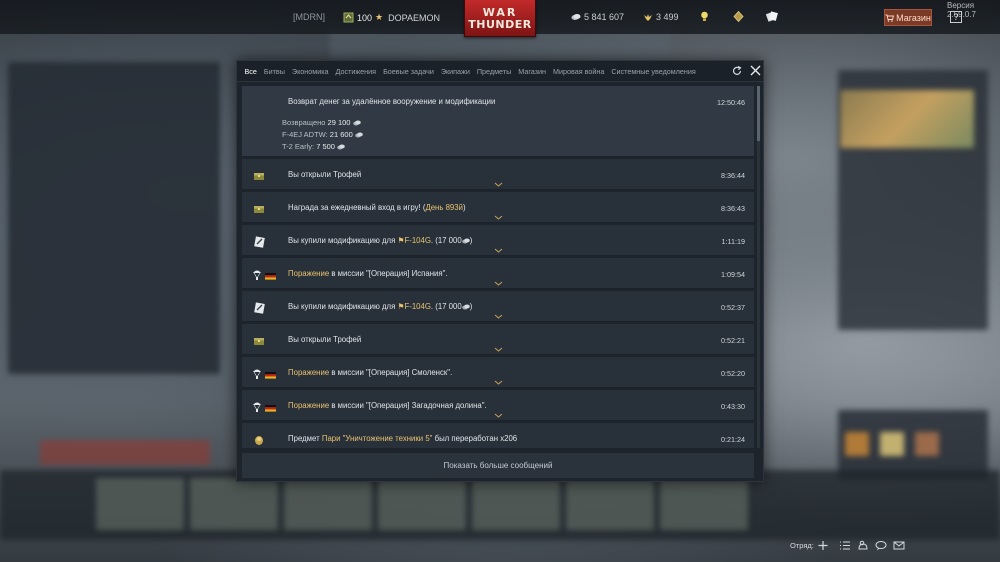  Describe the element at coordinates (758, 113) in the screenshot. I see `scrollbar-thumb` at that location.